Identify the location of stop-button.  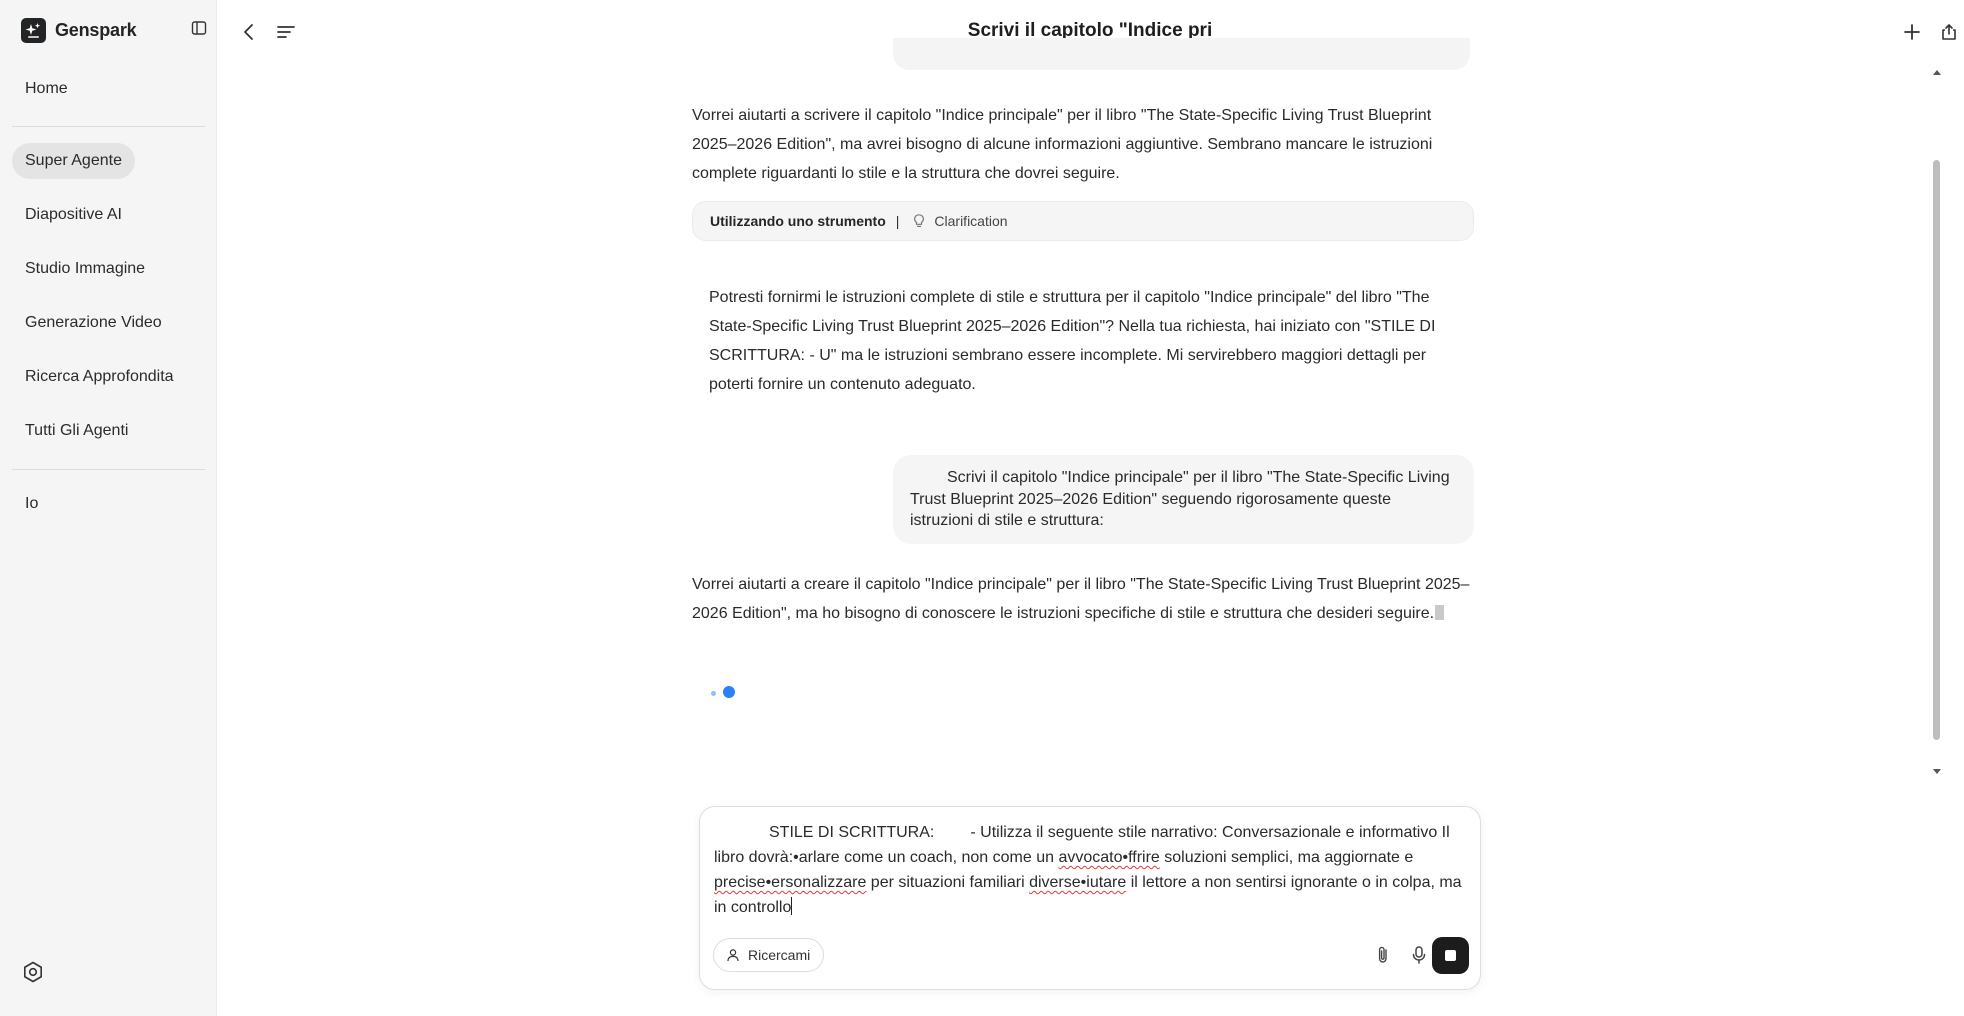
(1450, 955).